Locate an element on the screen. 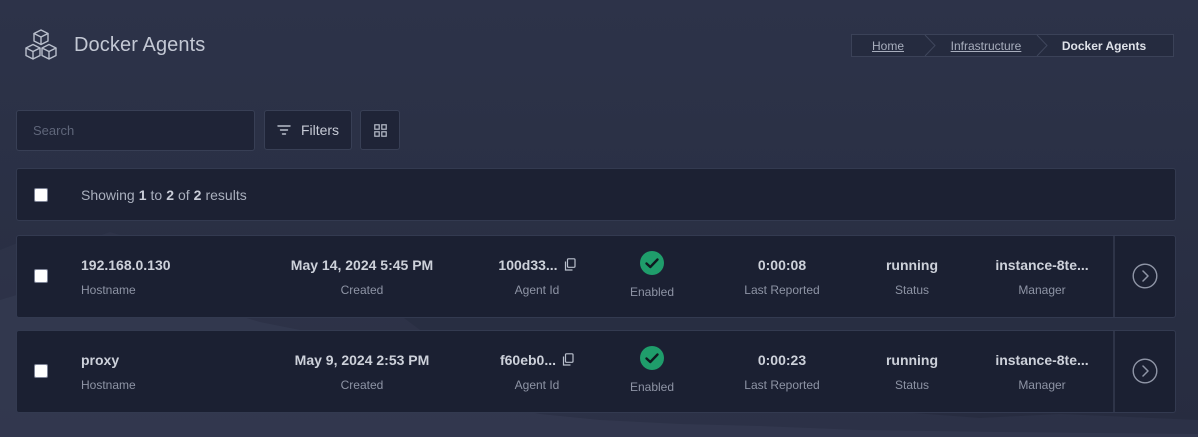 The height and width of the screenshot is (437, 1198). created-cell: May 9, 2024 2:53 PM Created is located at coordinates (362, 371).